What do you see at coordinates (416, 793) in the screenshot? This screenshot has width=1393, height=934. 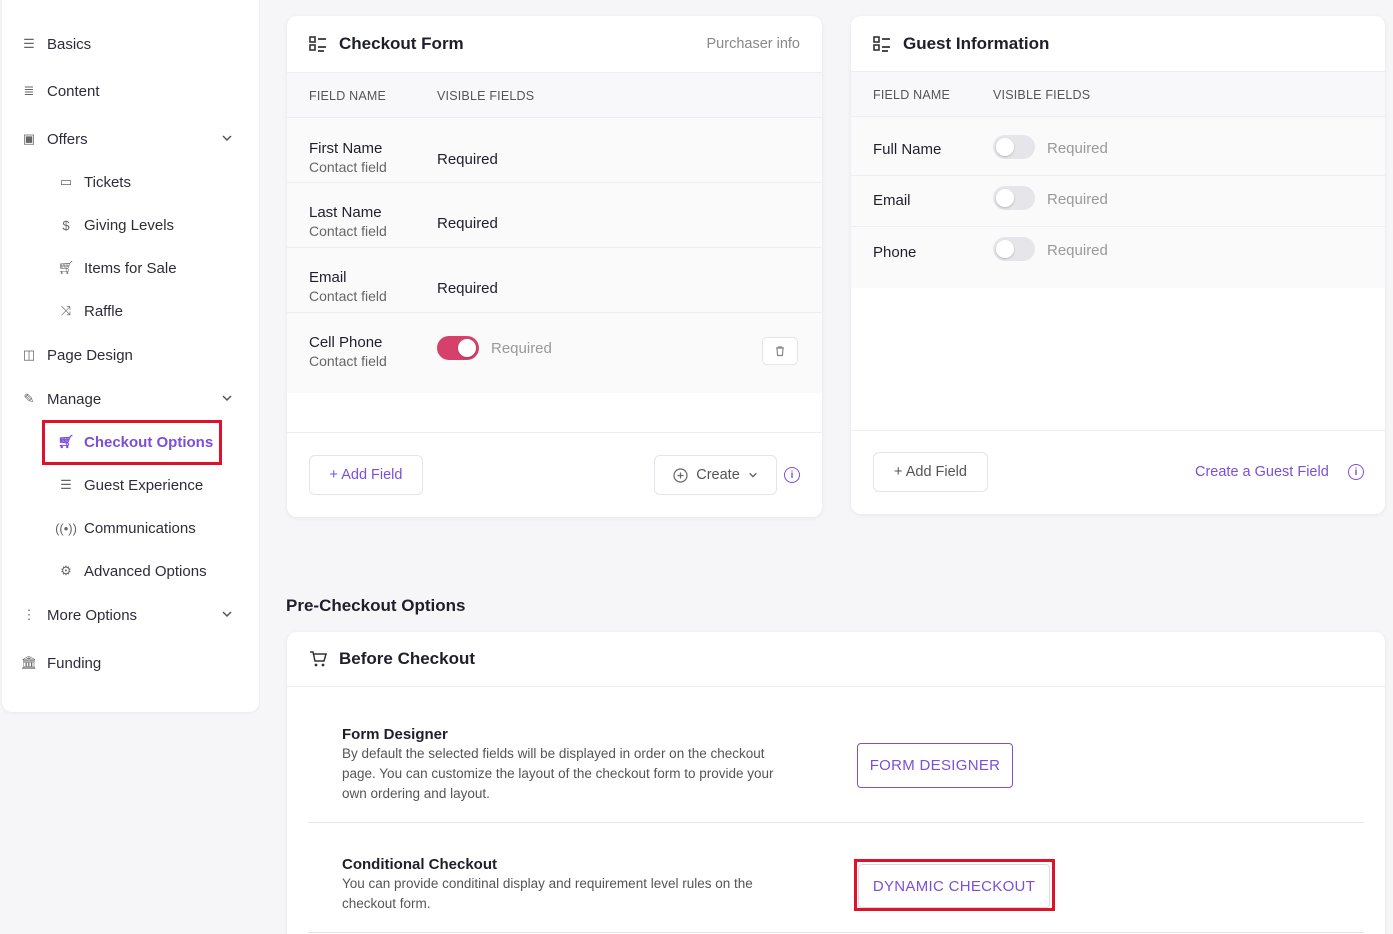 I see `description-line: own ordering and layout.` at bounding box center [416, 793].